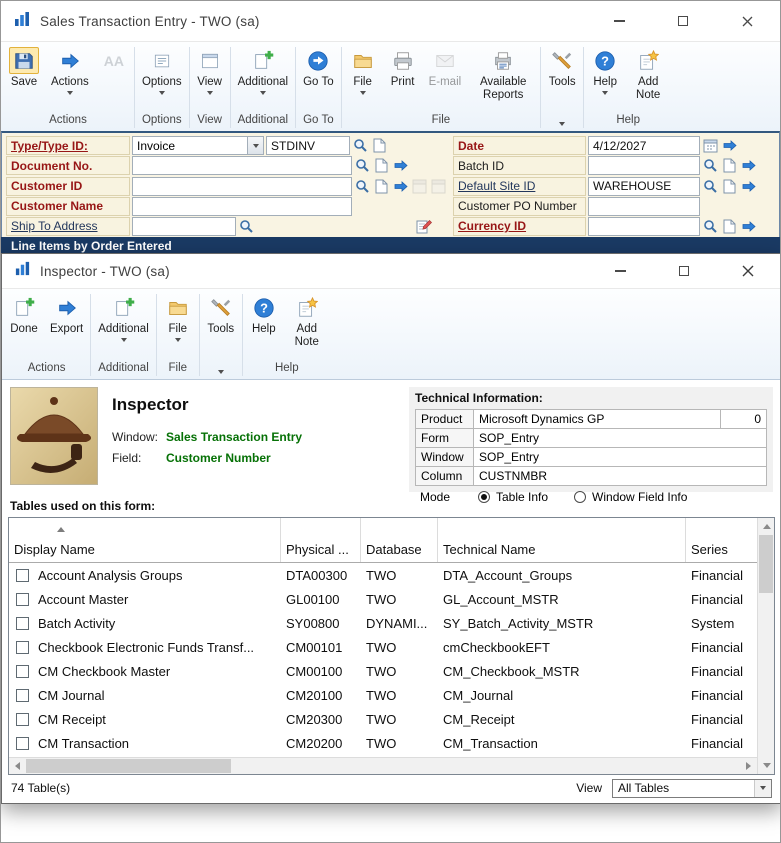  What do you see at coordinates (24, 313) in the screenshot?
I see `done-button: Done` at bounding box center [24, 313].